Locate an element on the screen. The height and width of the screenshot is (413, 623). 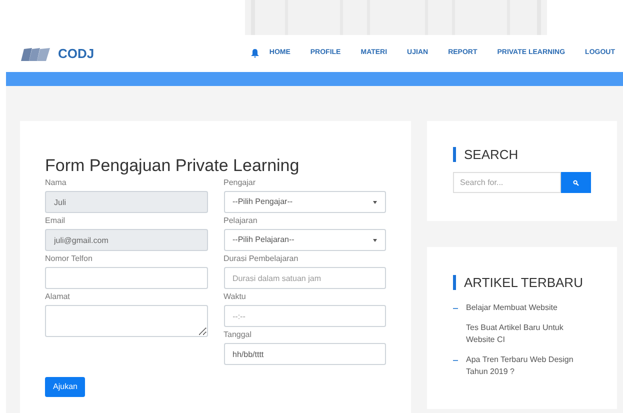
input-field: Durasi dalam satuan jam is located at coordinates (305, 278).